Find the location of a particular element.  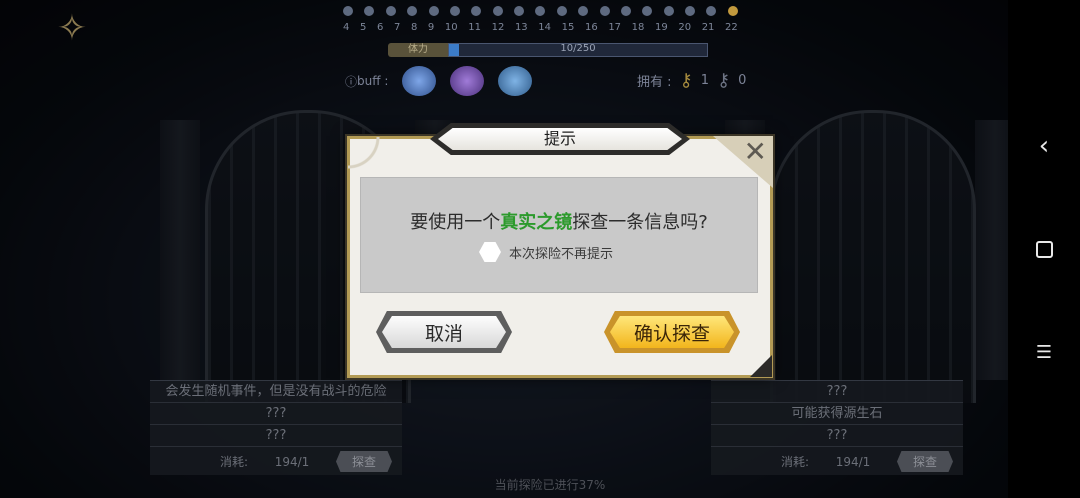

stage-number: 13 is located at coordinates (521, 27).